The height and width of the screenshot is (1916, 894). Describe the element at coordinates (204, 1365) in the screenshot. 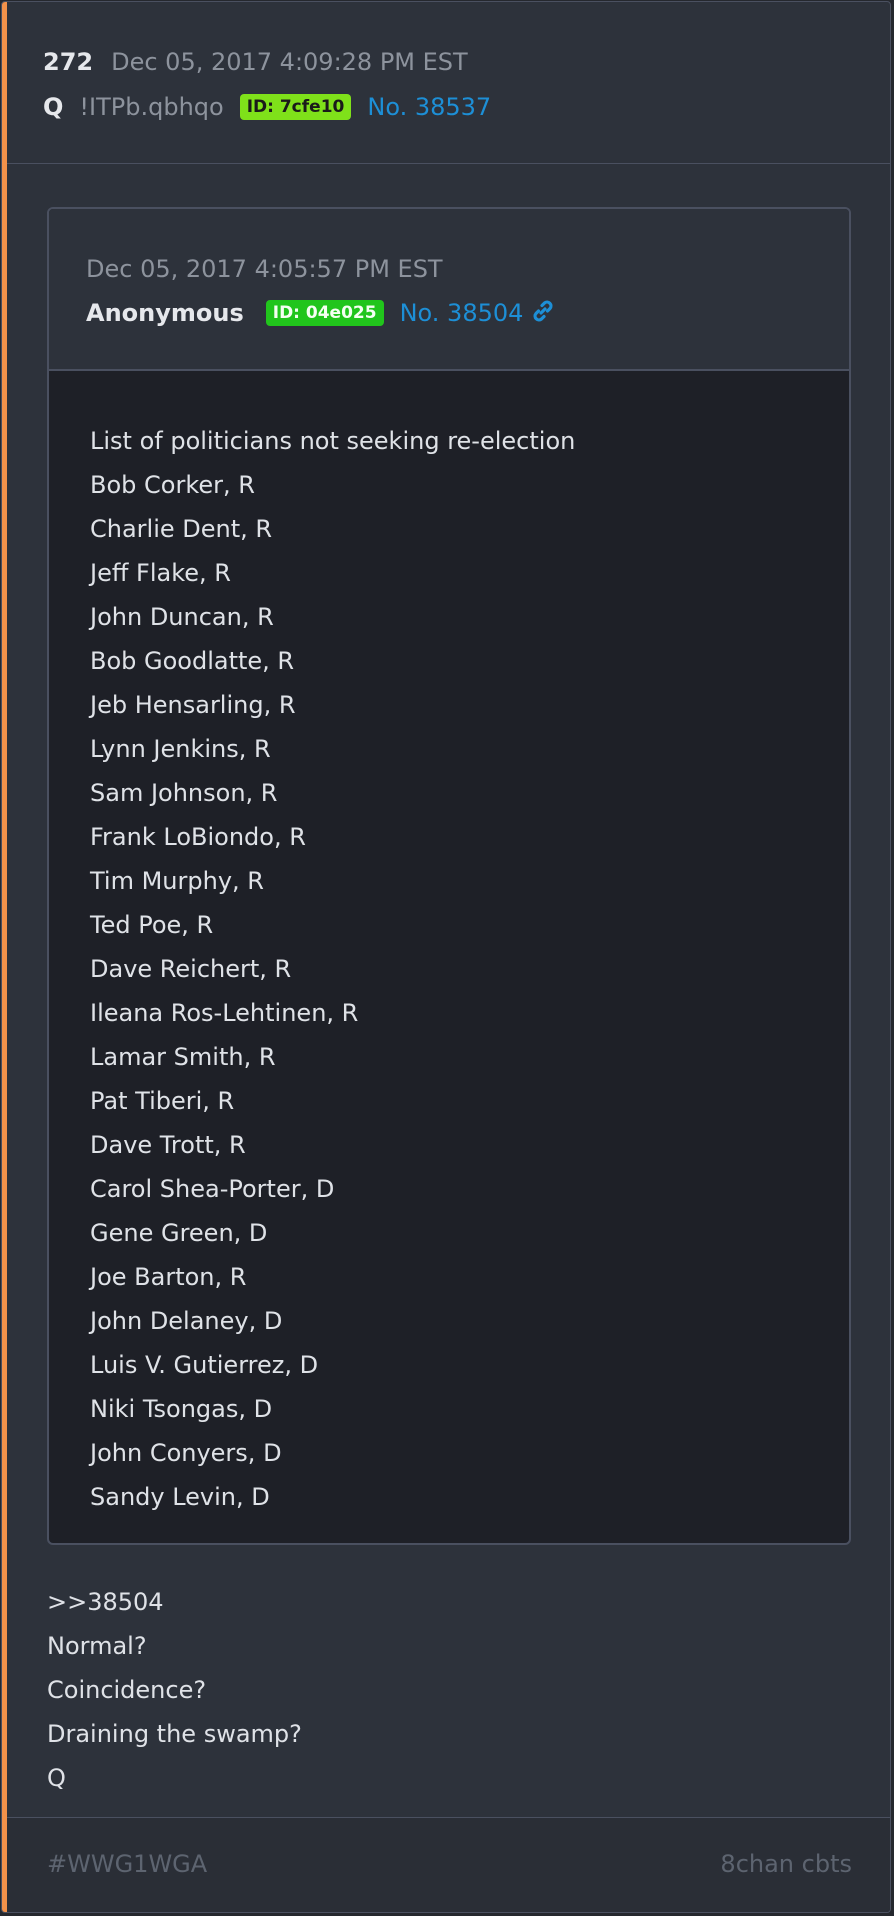

I see `quoted-text-line: Luis V. Gutierrez, D` at that location.